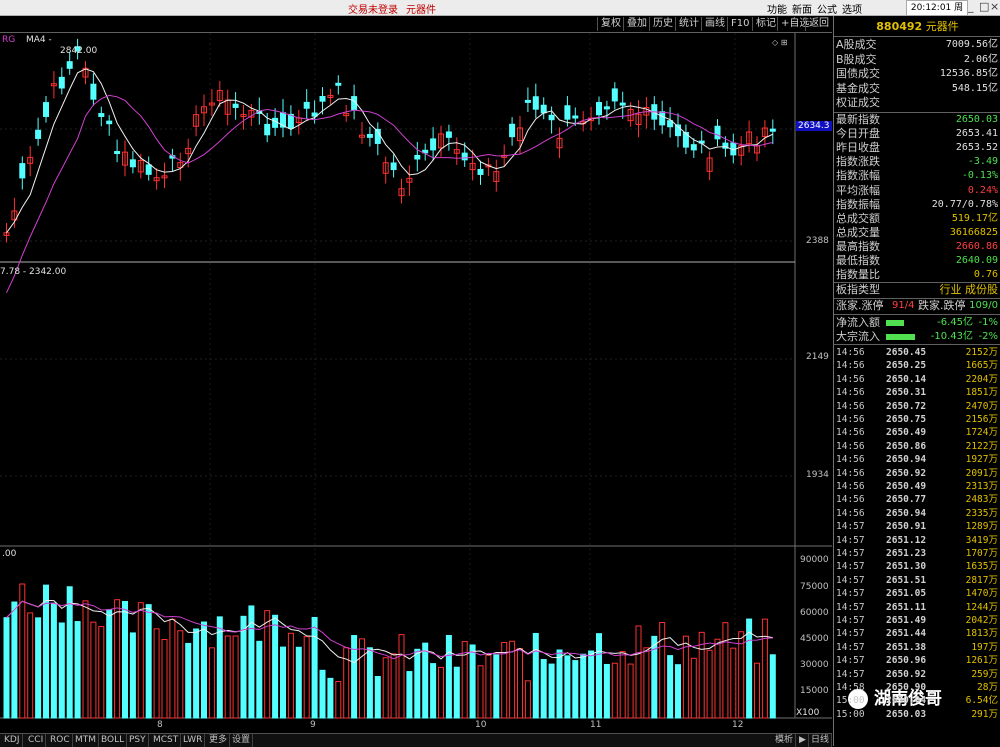 Image resolution: width=1000 pixels, height=747 pixels. What do you see at coordinates (820, 740) in the screenshot?
I see `period-button: 日线` at bounding box center [820, 740].